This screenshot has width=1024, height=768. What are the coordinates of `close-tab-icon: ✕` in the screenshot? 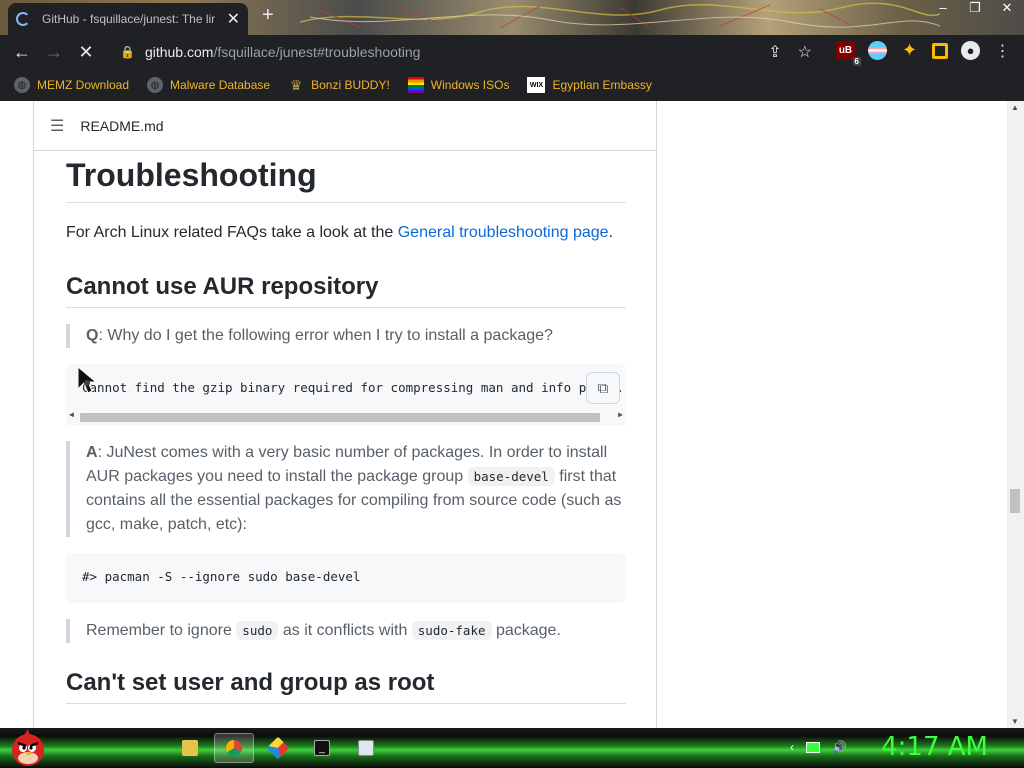 It's located at (233, 19).